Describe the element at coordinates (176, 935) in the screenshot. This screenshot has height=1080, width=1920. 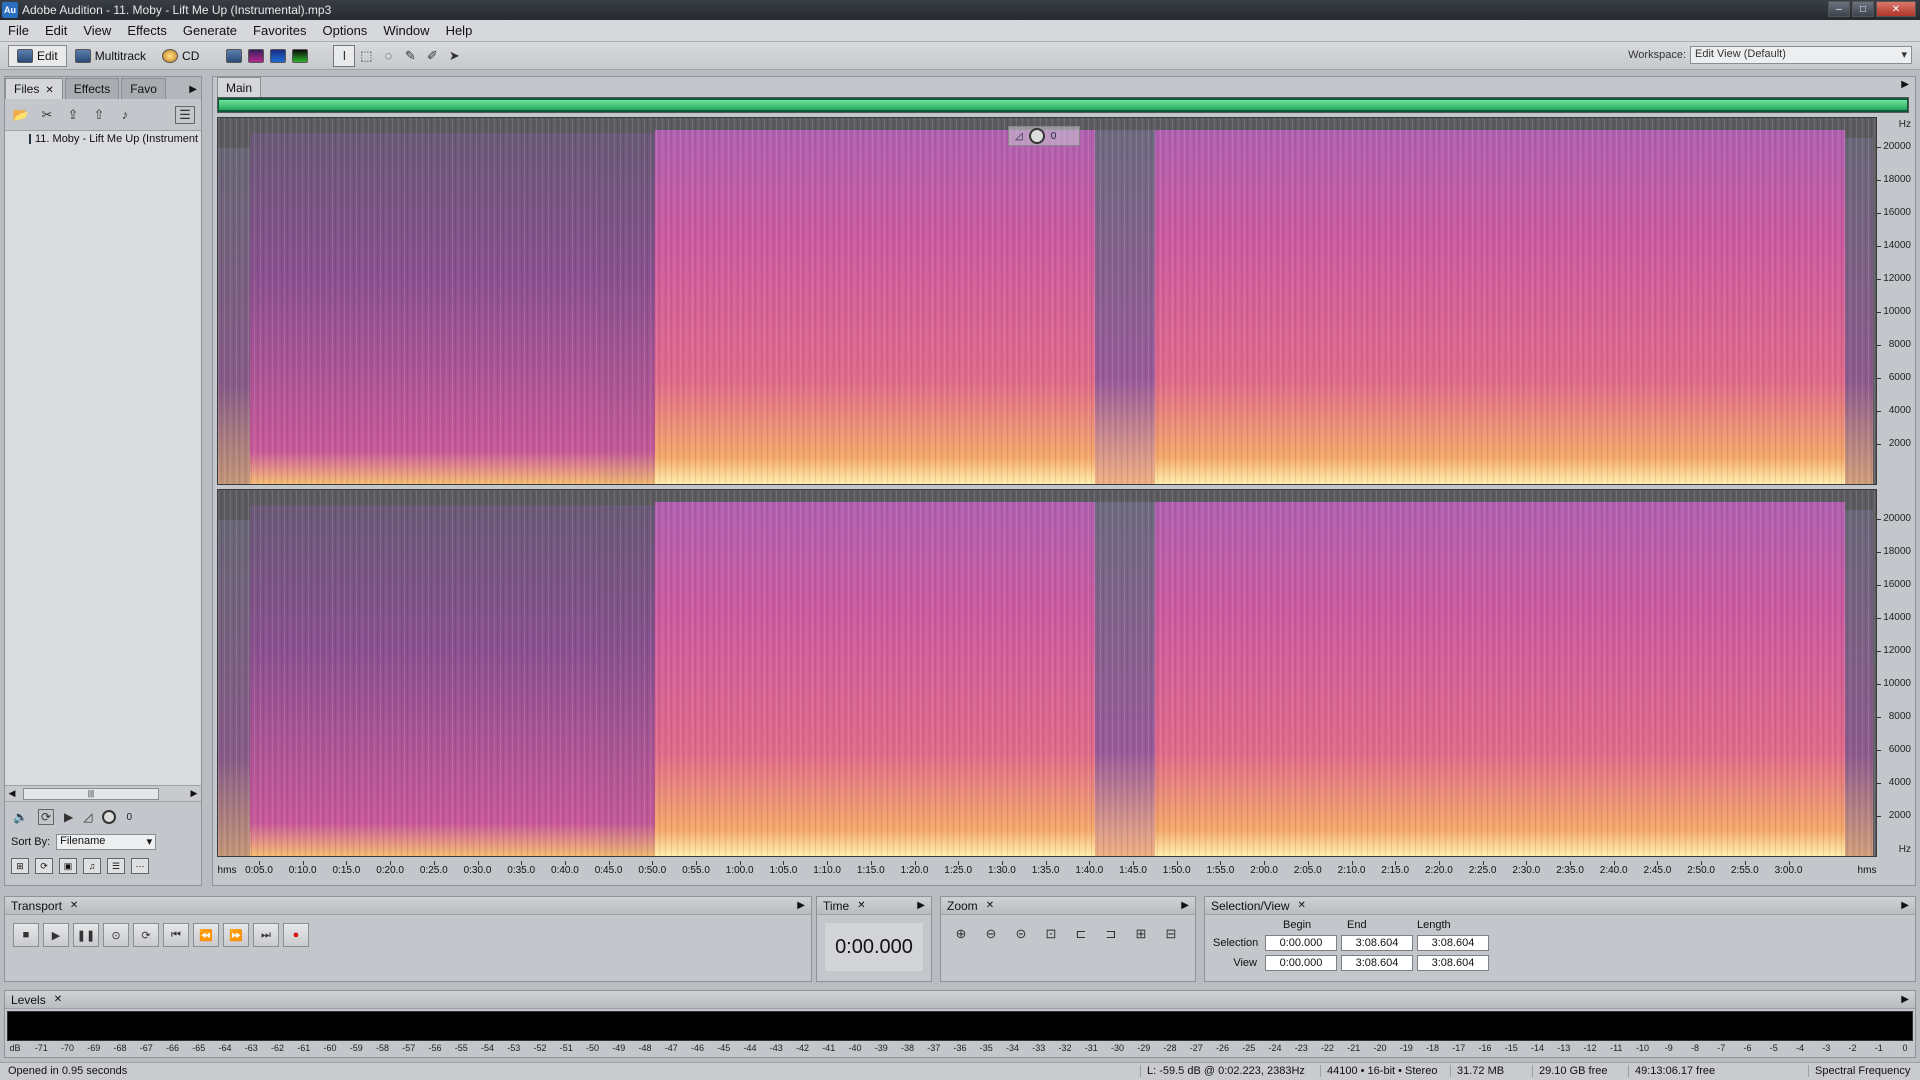
I see `go-to-start-button: ⏮` at that location.